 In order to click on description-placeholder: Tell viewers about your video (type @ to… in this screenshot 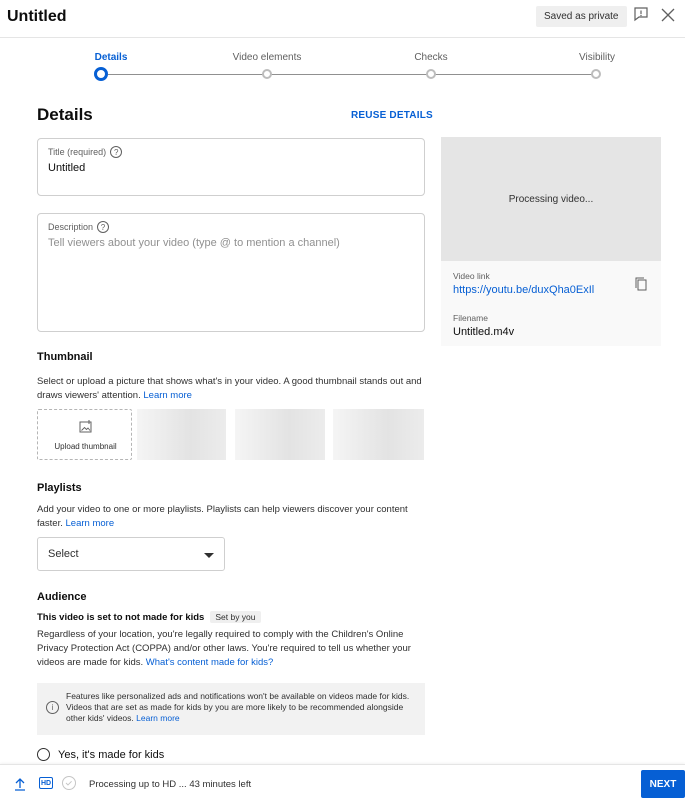, I will do `click(194, 243)`.